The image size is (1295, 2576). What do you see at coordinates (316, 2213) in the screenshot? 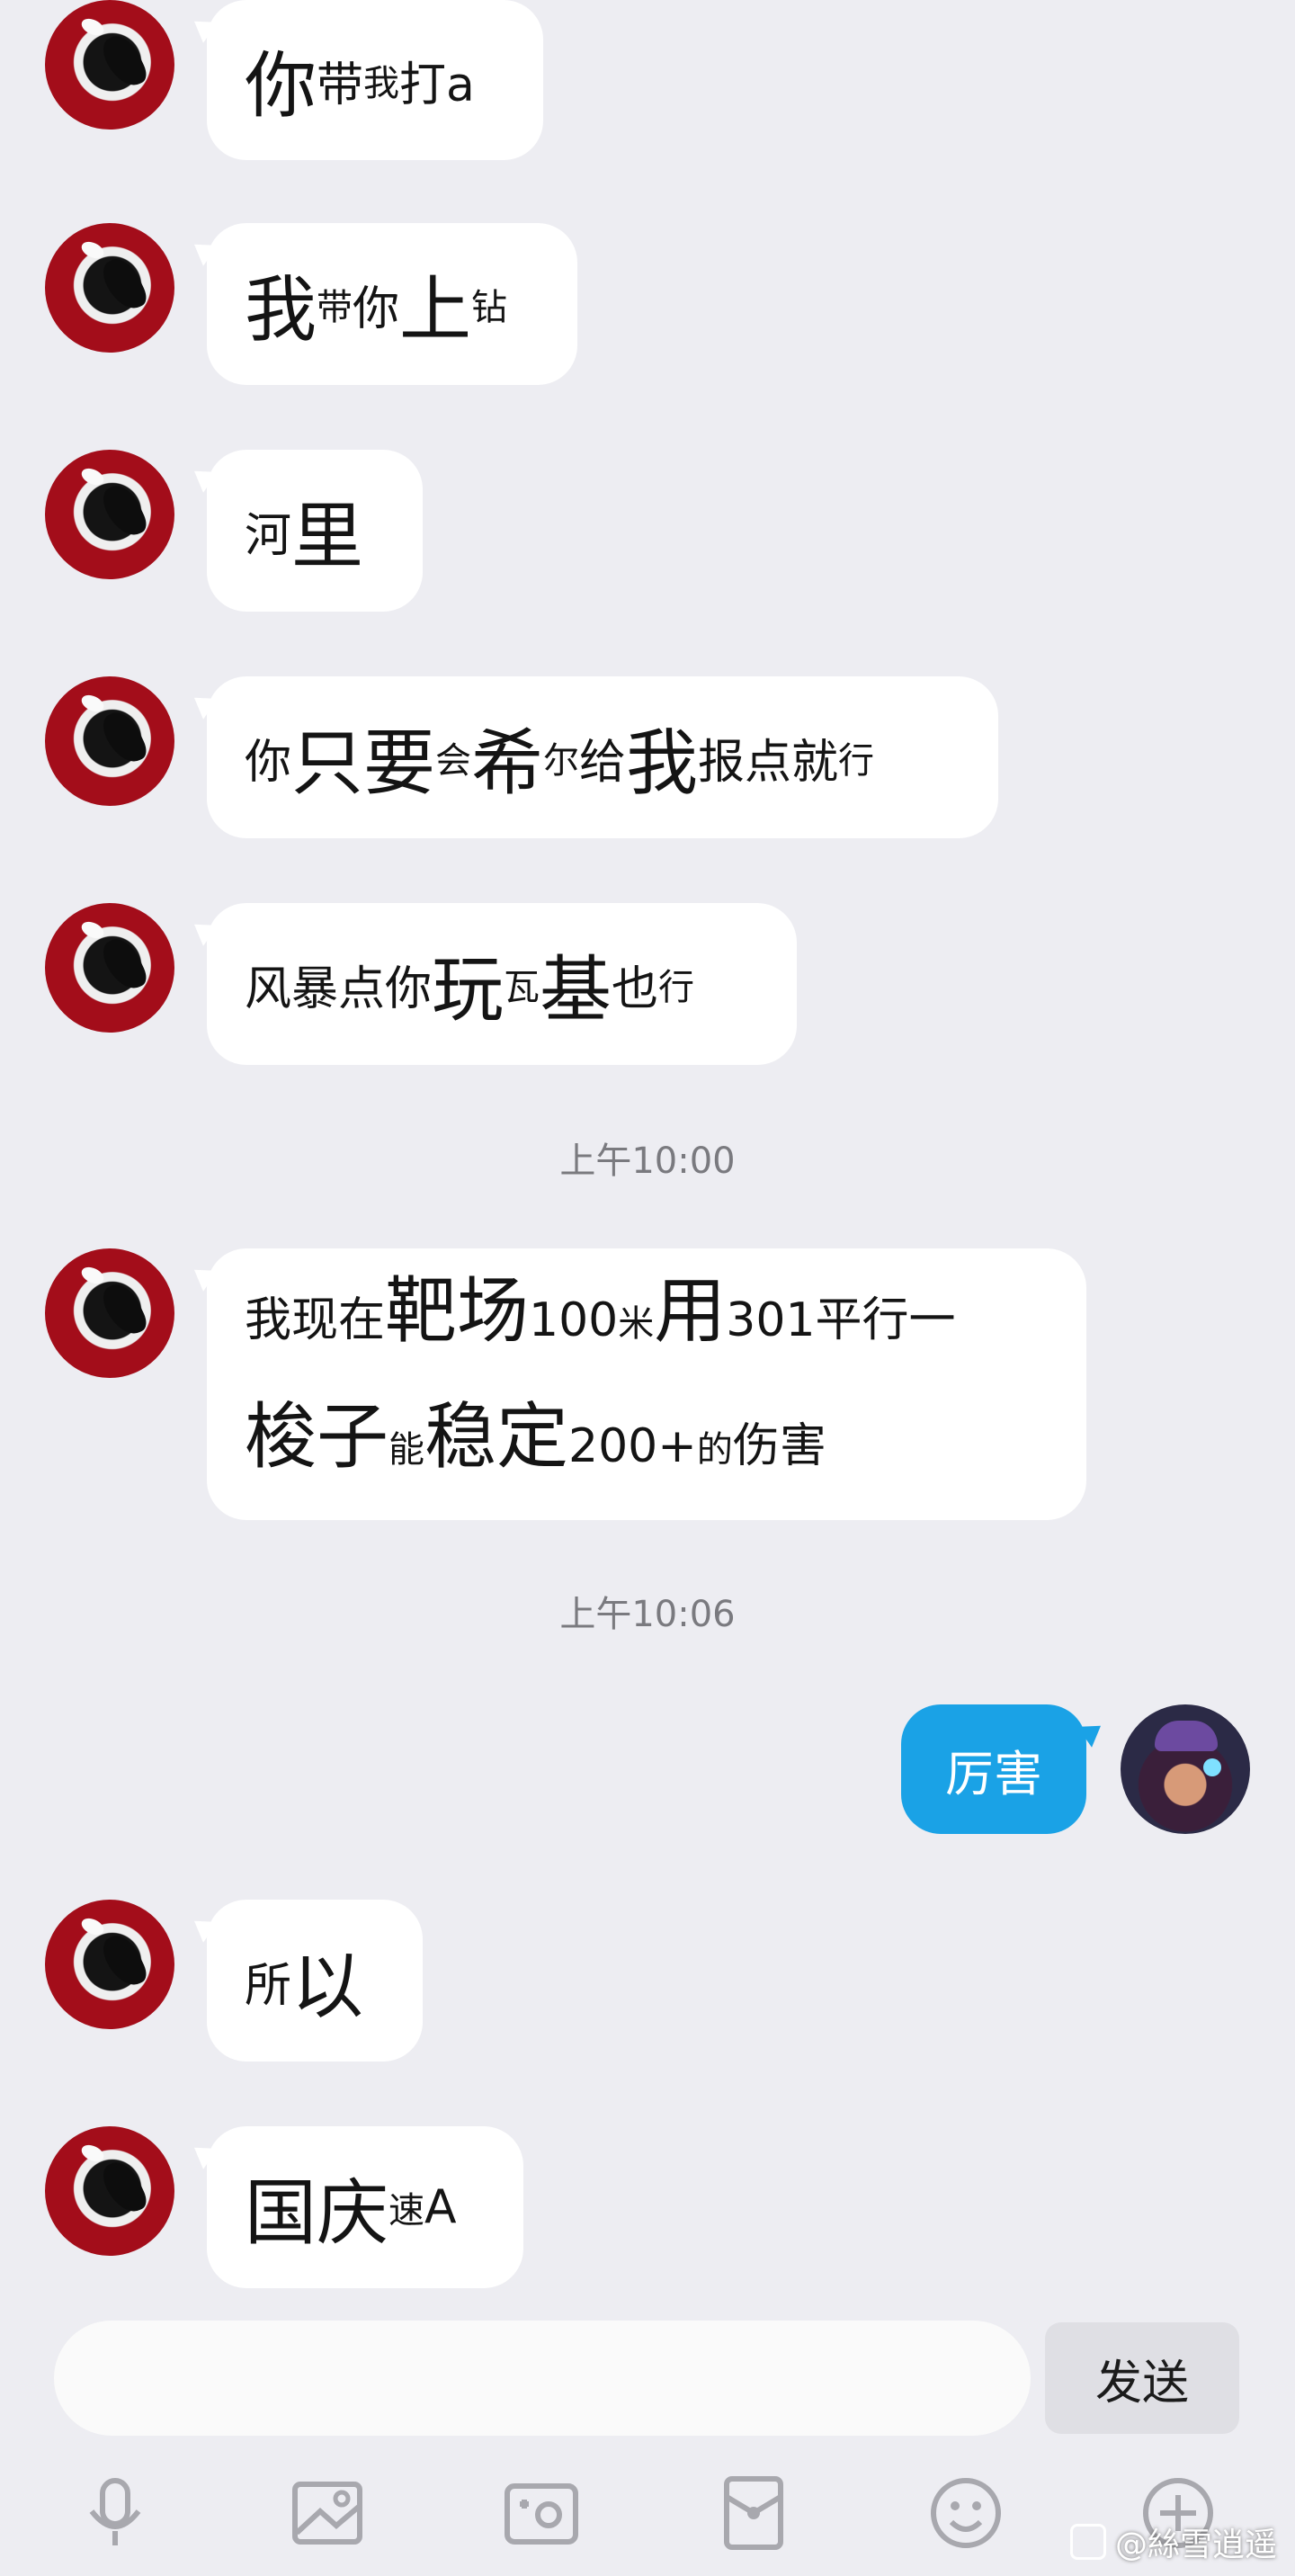
I see `message-text-segment: 国庆` at bounding box center [316, 2213].